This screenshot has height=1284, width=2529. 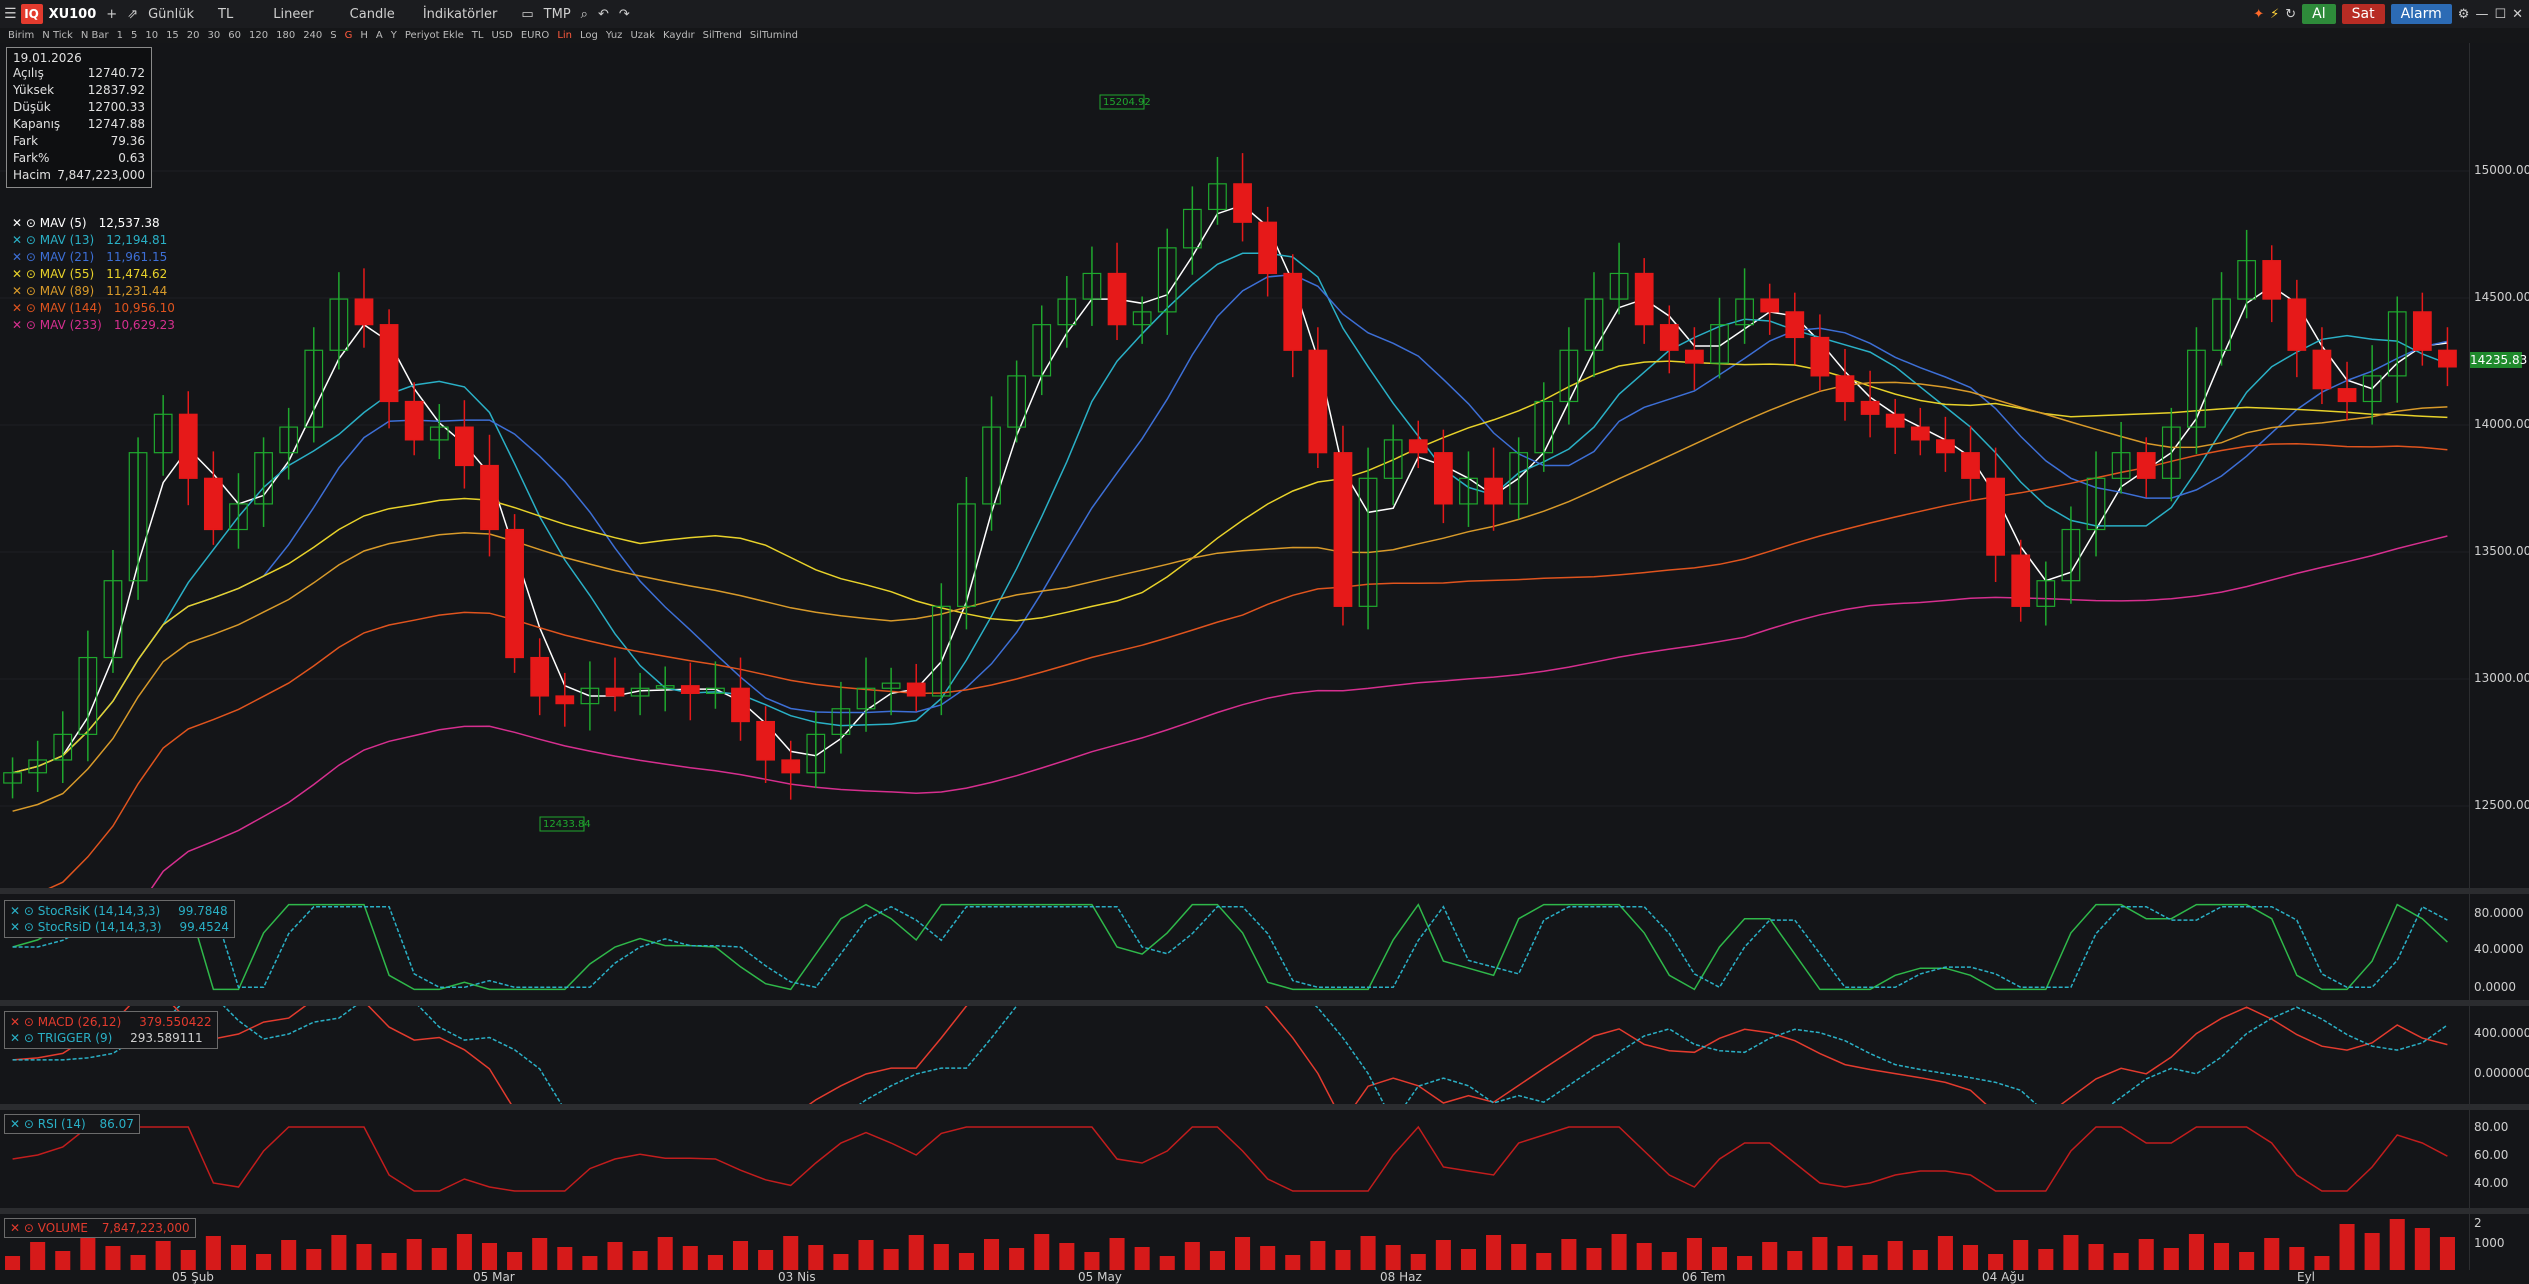 I want to click on indicators-button: İndikatörler, so click(x=460, y=14).